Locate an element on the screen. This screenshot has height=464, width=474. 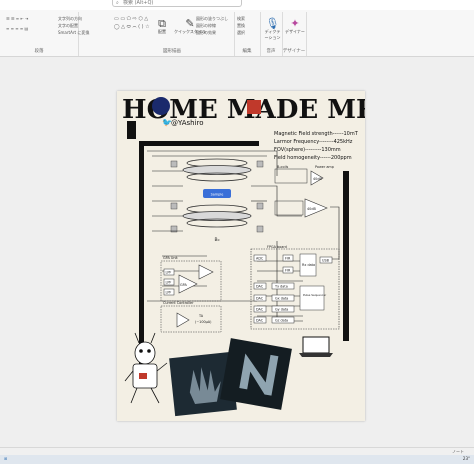
dictate-button: 🎙 ディクテーション is located at coordinates (272, 29).